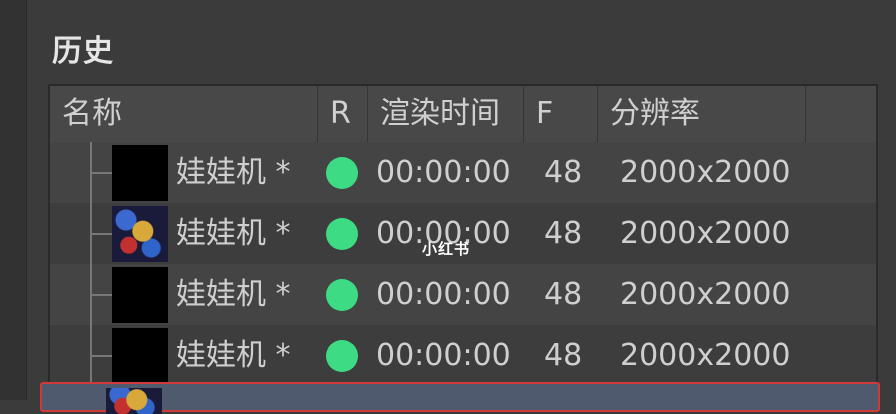 The width and height of the screenshot is (896, 414). Describe the element at coordinates (446, 249) in the screenshot. I see `watermark-text: 小红书` at that location.